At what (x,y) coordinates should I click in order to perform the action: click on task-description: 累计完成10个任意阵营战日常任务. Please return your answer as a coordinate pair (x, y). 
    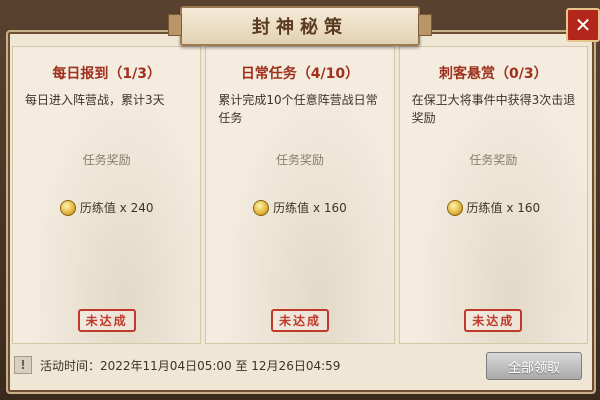
    Looking at the image, I should click on (298, 109).